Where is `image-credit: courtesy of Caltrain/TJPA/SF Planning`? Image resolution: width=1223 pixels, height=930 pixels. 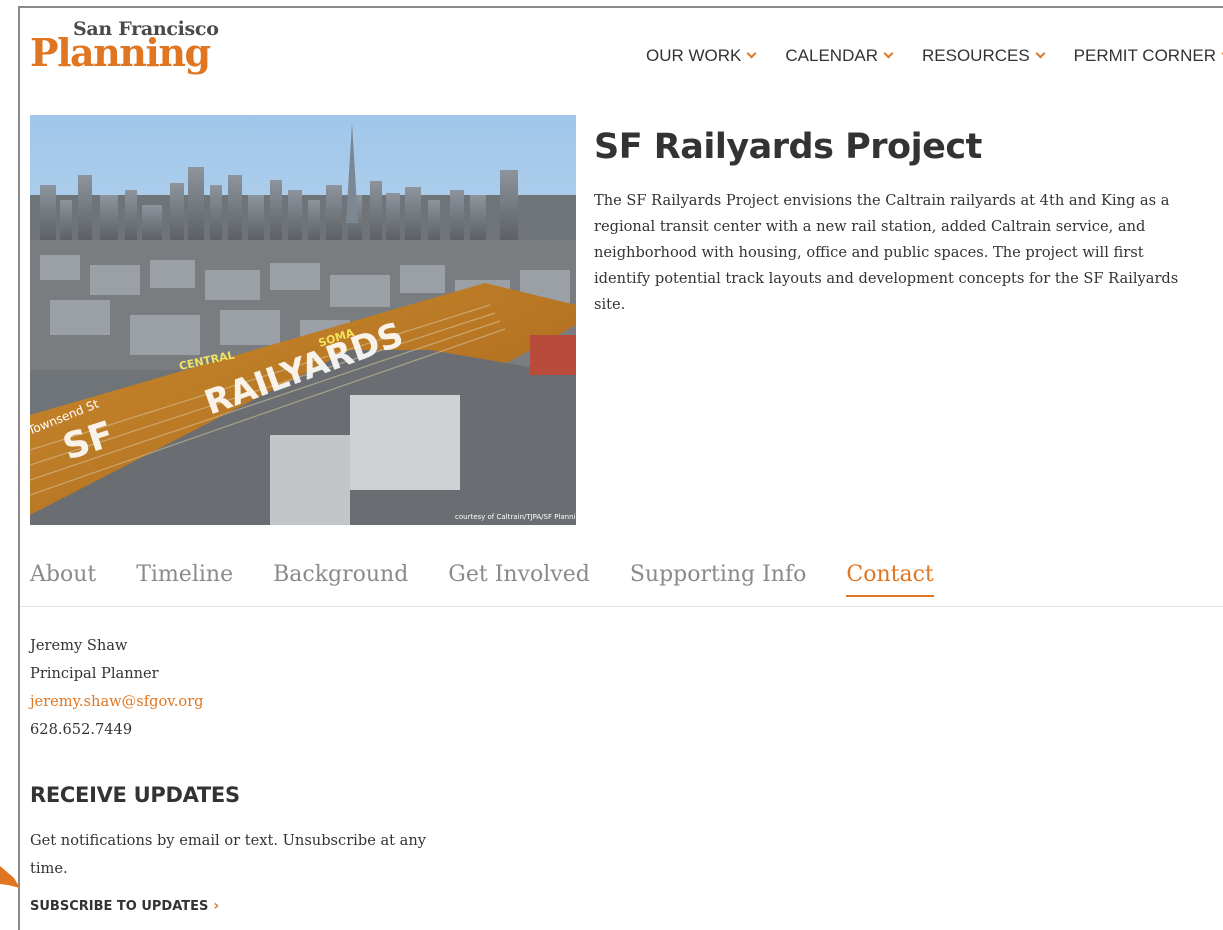
image-credit: courtesy of Caltrain/TJPA/SF Planning is located at coordinates (515, 517).